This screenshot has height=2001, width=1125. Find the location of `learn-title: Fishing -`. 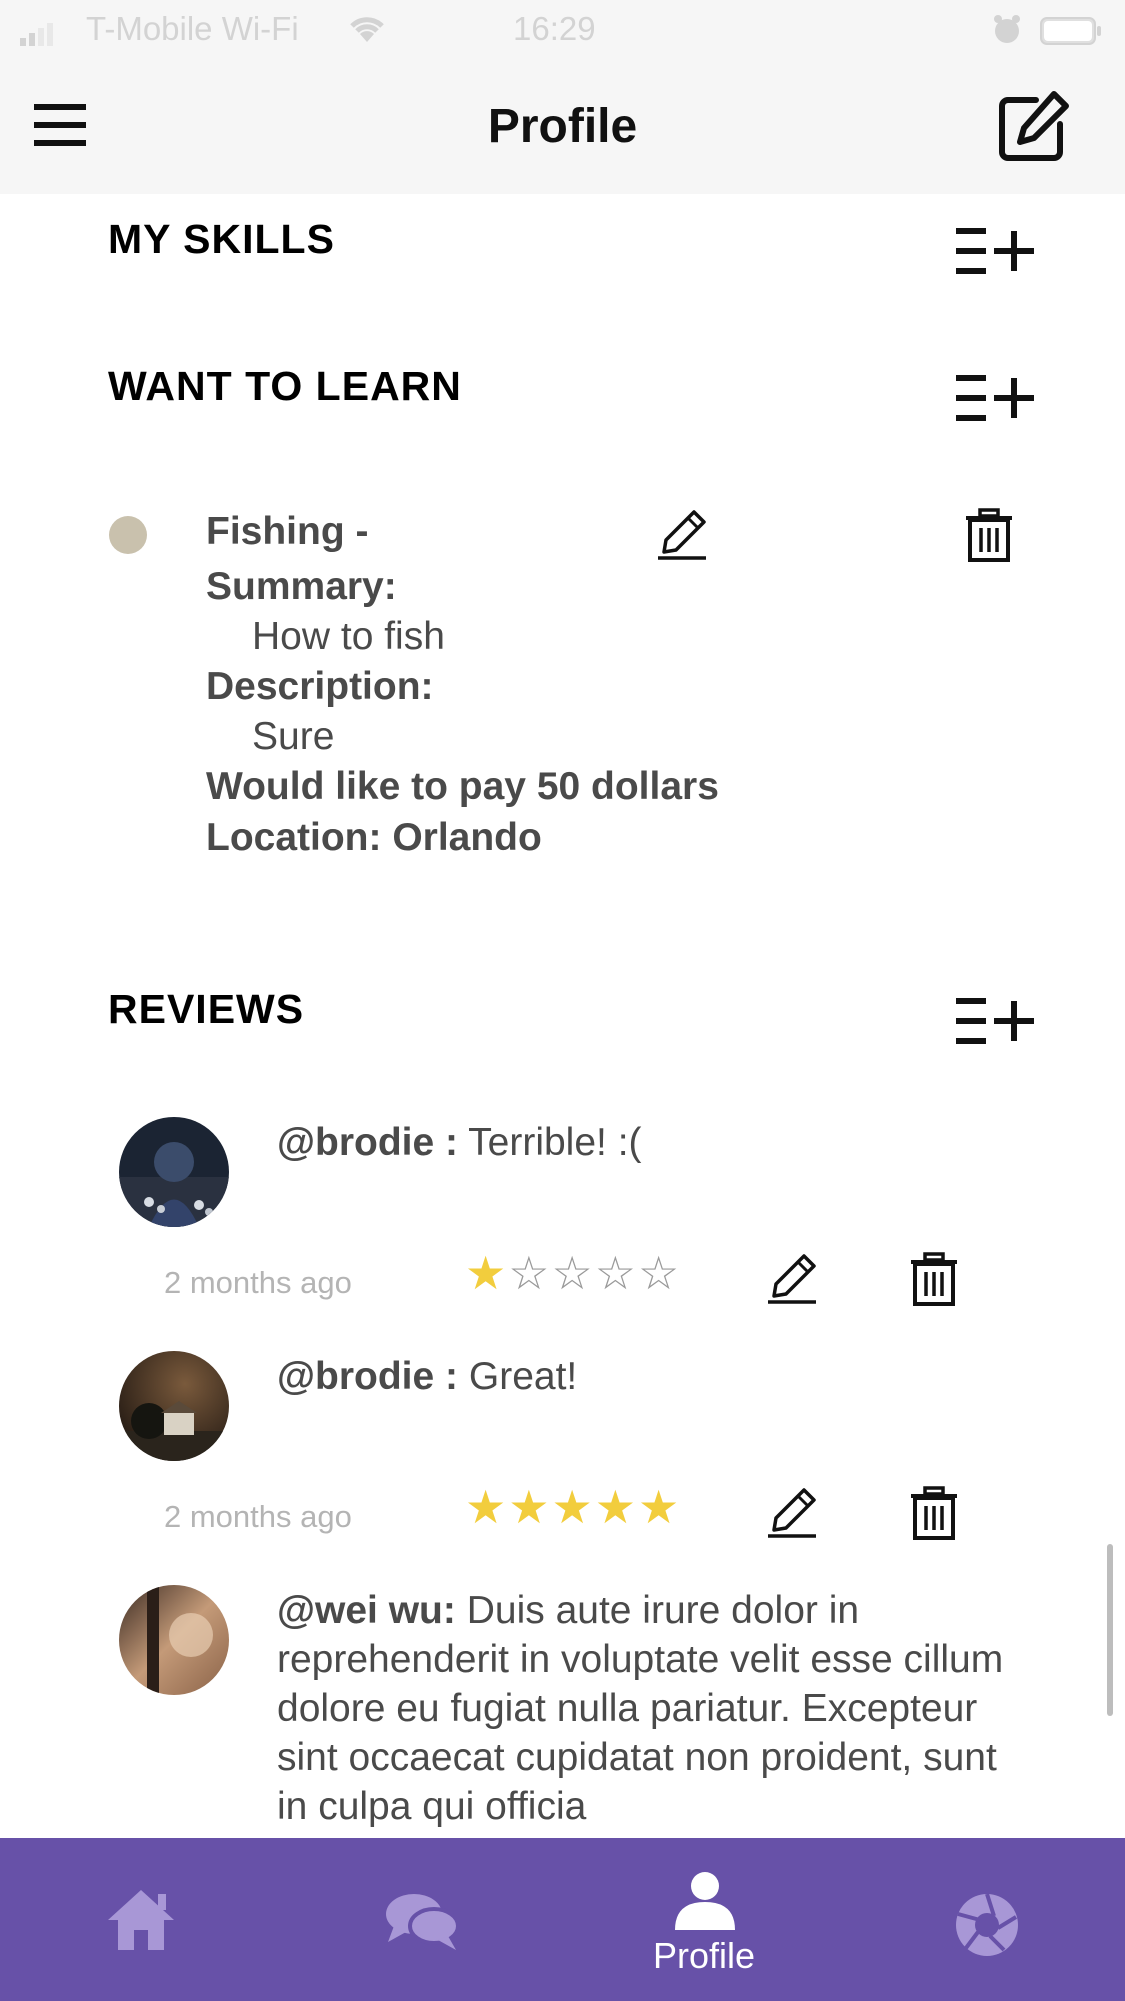

learn-title: Fishing - is located at coordinates (287, 531).